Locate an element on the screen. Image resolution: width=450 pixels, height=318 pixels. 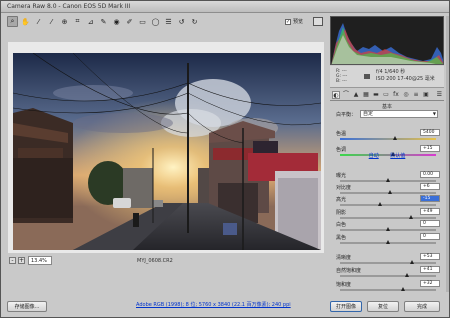
histogram is located at coordinates (387, 40).